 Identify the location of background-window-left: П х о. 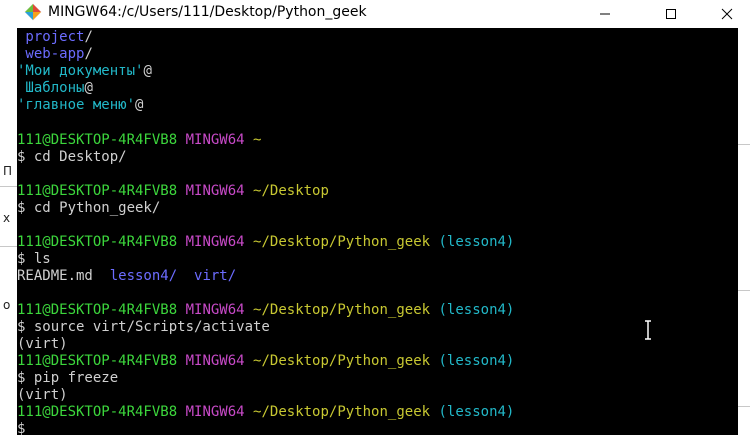
(8, 231).